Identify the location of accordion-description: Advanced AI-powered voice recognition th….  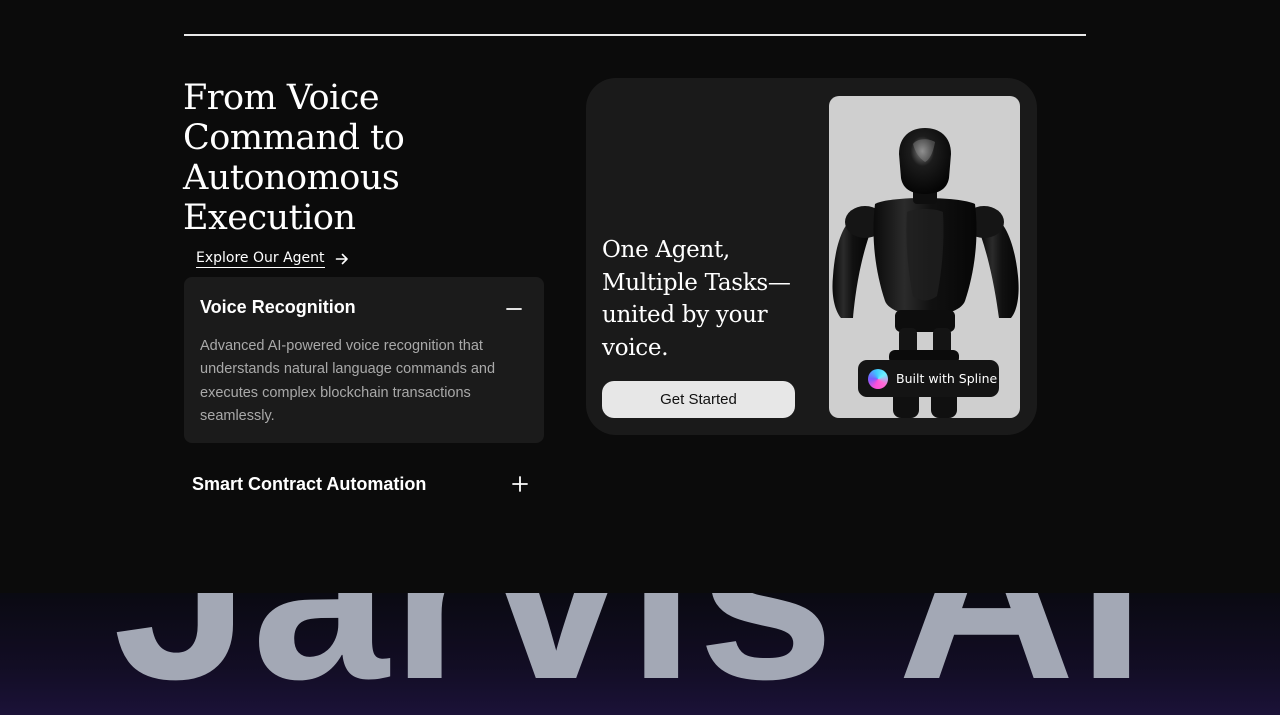
(348, 381).